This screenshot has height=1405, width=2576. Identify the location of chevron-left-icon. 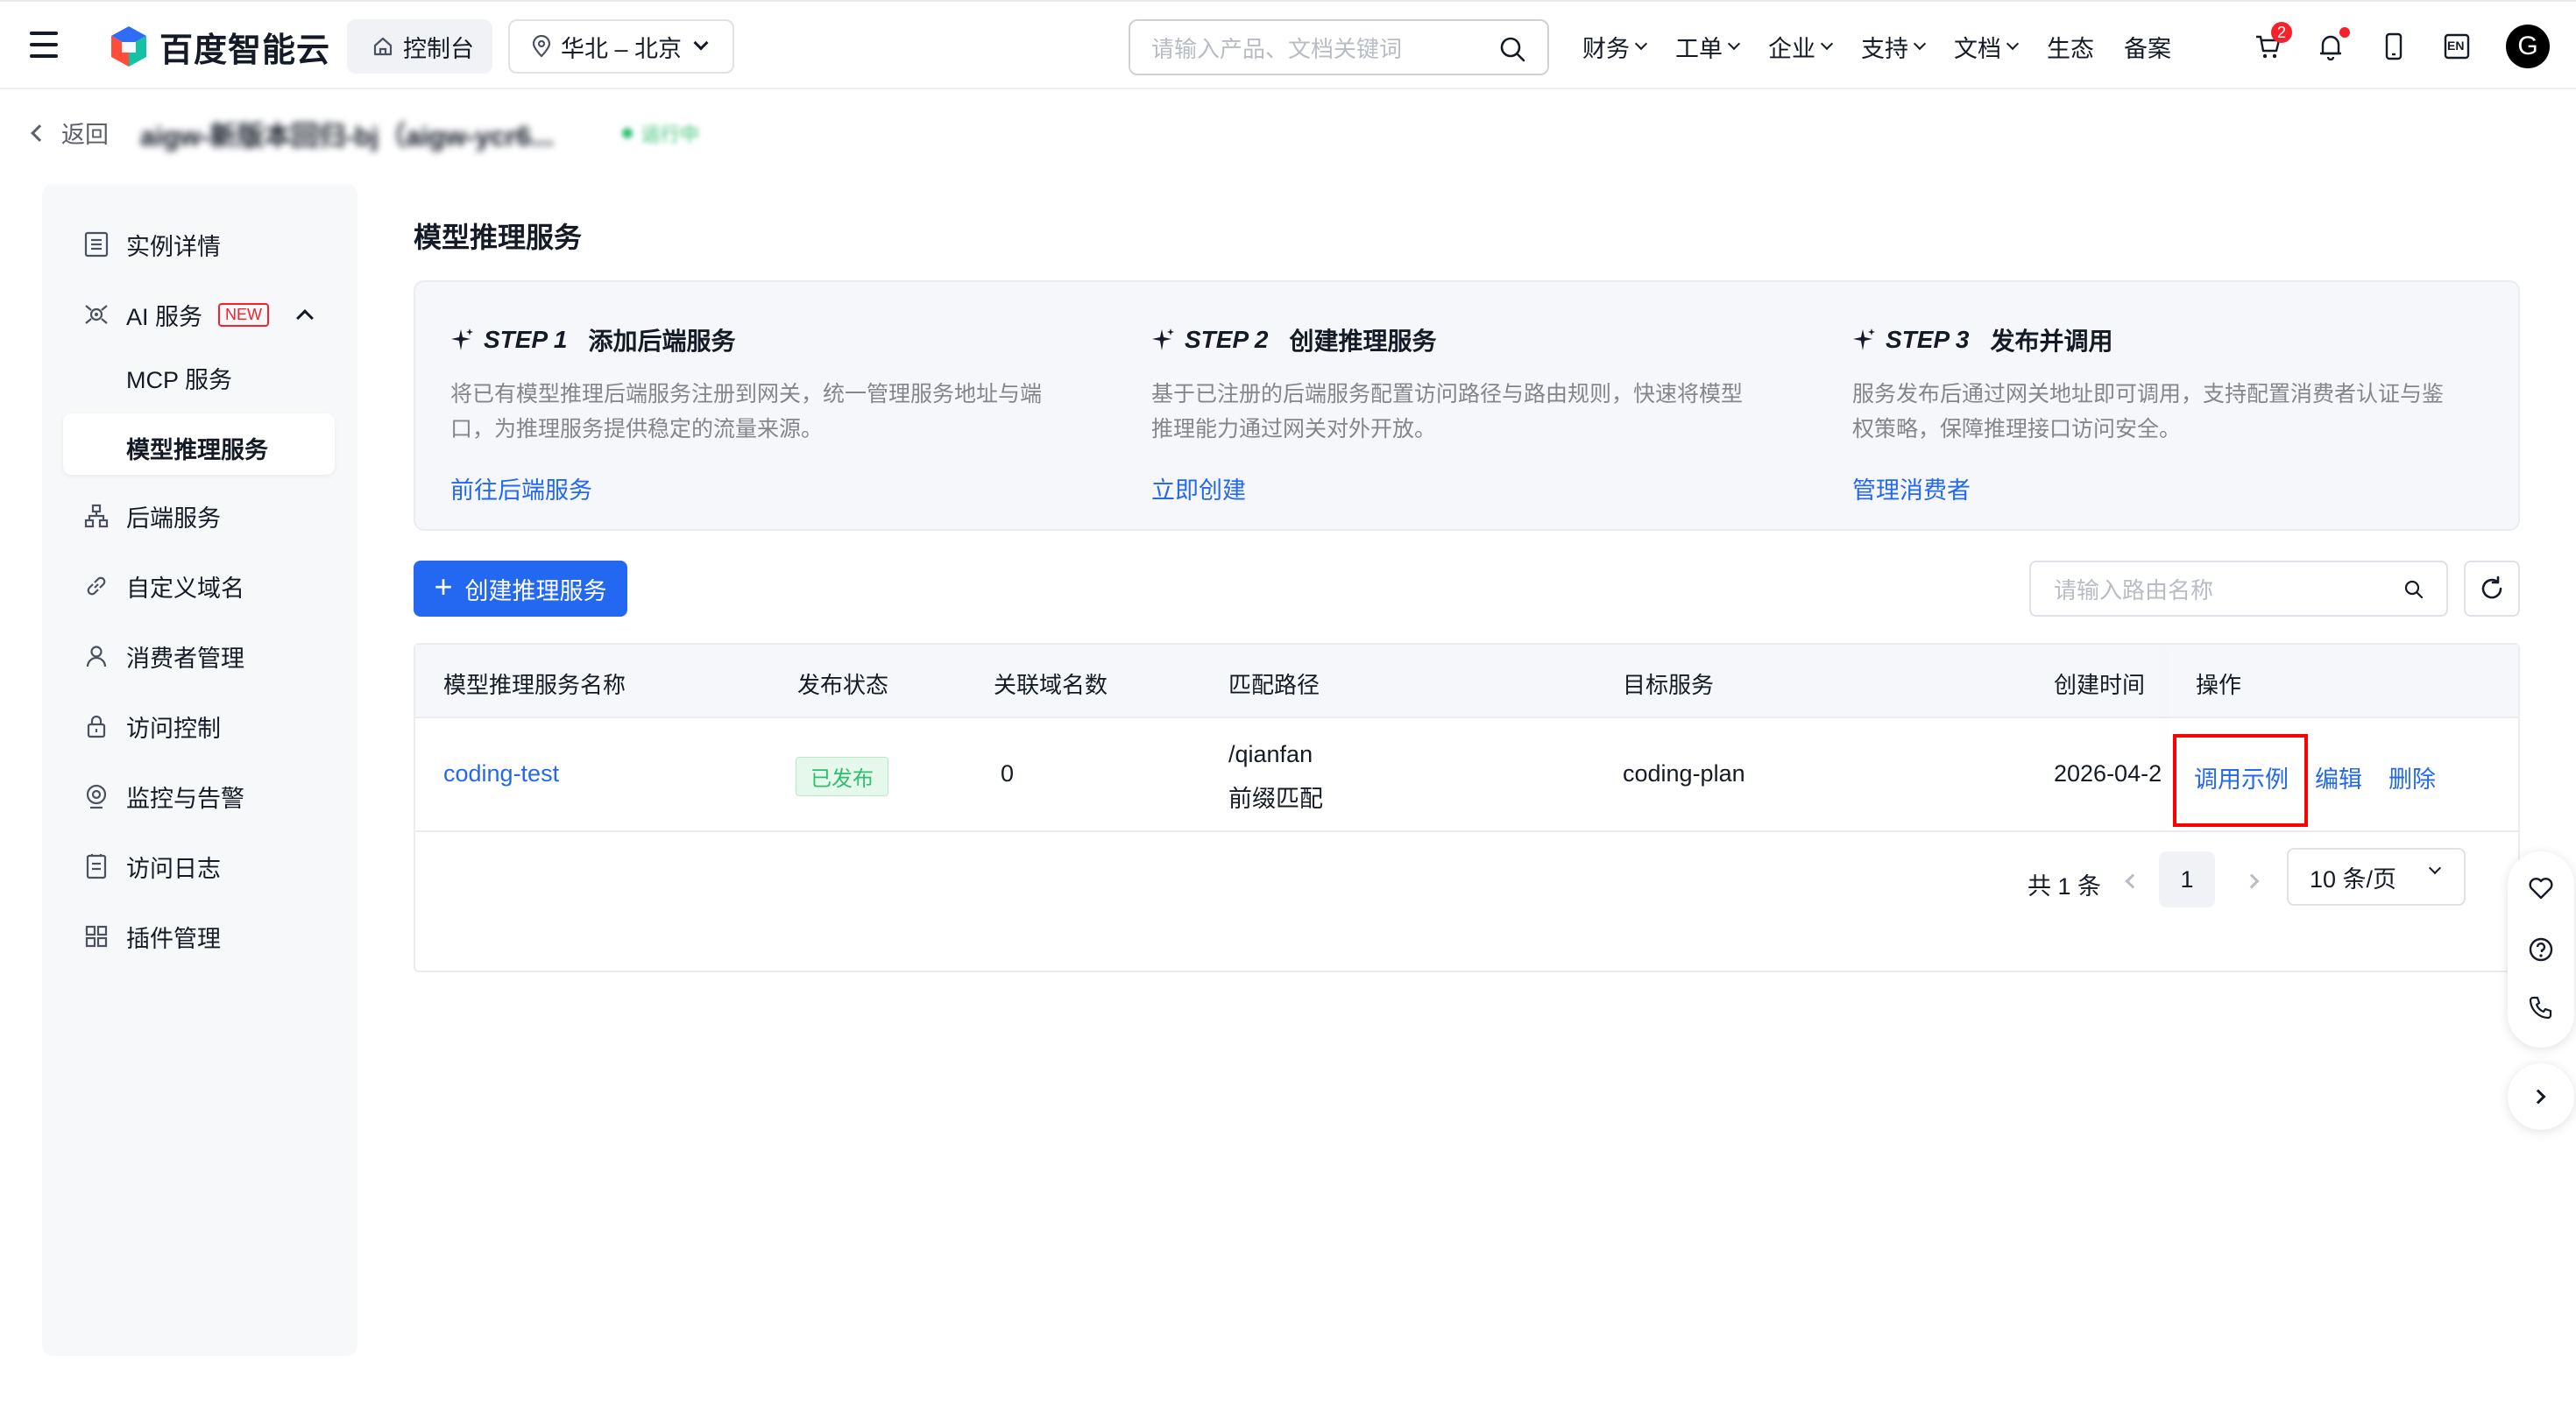
(2133, 881).